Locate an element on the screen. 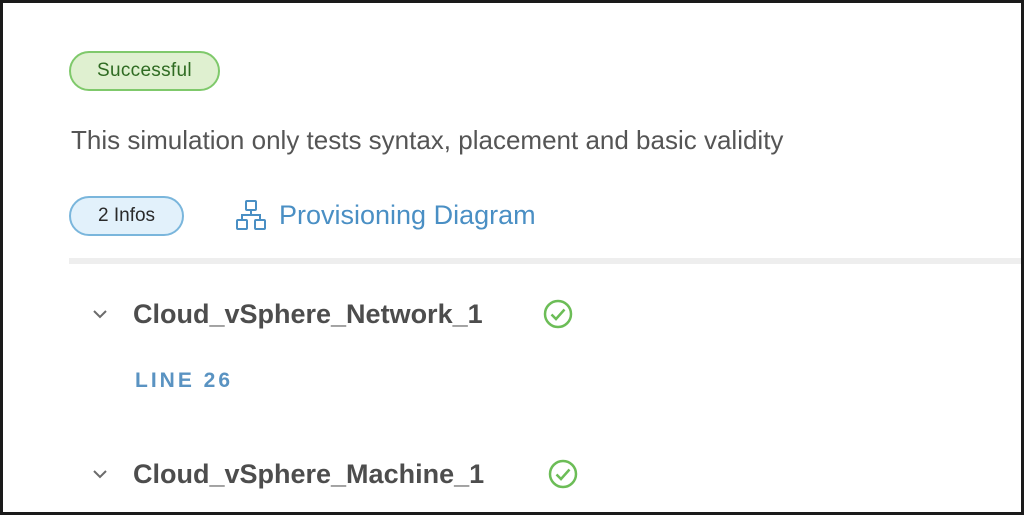 The width and height of the screenshot is (1024, 515). resource-name: Cloud_vSphere_Network_1 is located at coordinates (308, 313).